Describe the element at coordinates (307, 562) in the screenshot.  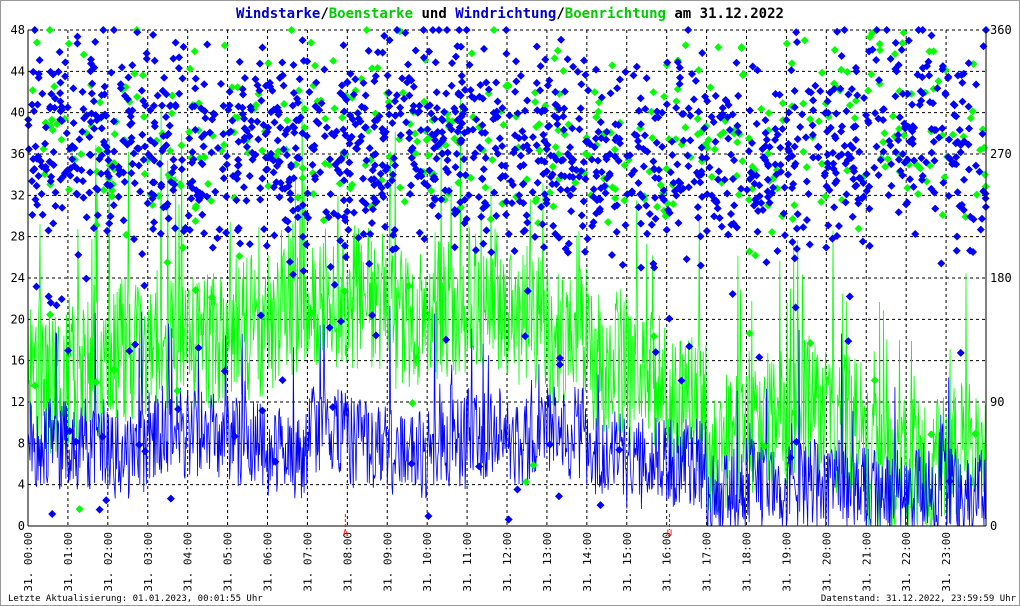
I see `x-tick-label: 31. 07:00` at that location.